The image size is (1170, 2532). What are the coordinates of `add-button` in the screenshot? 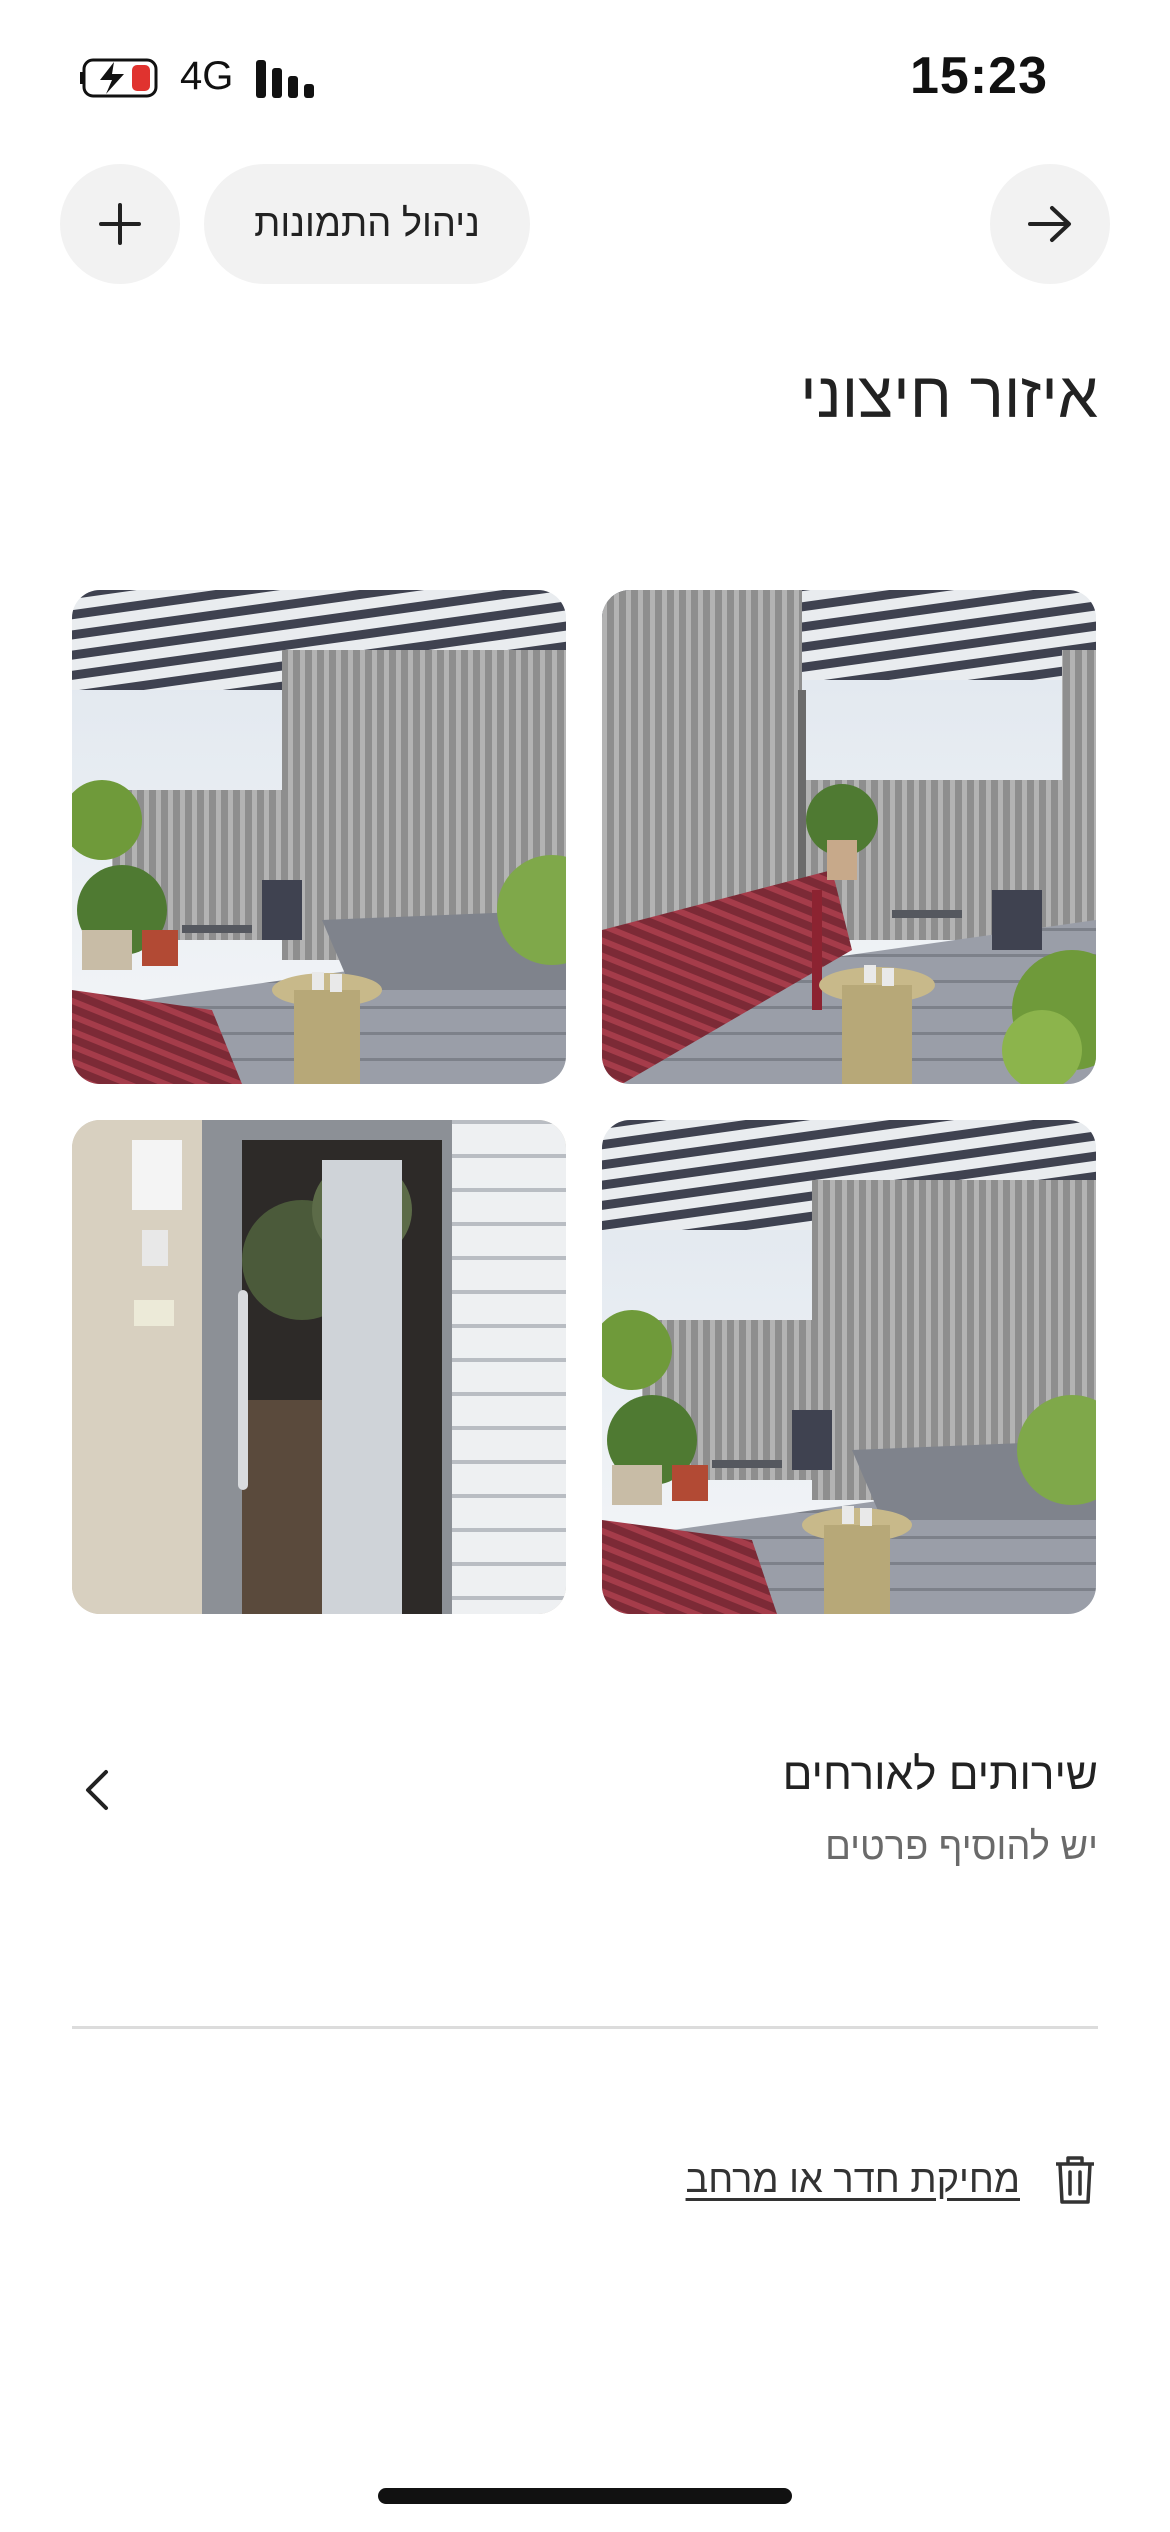 It's located at (120, 224).